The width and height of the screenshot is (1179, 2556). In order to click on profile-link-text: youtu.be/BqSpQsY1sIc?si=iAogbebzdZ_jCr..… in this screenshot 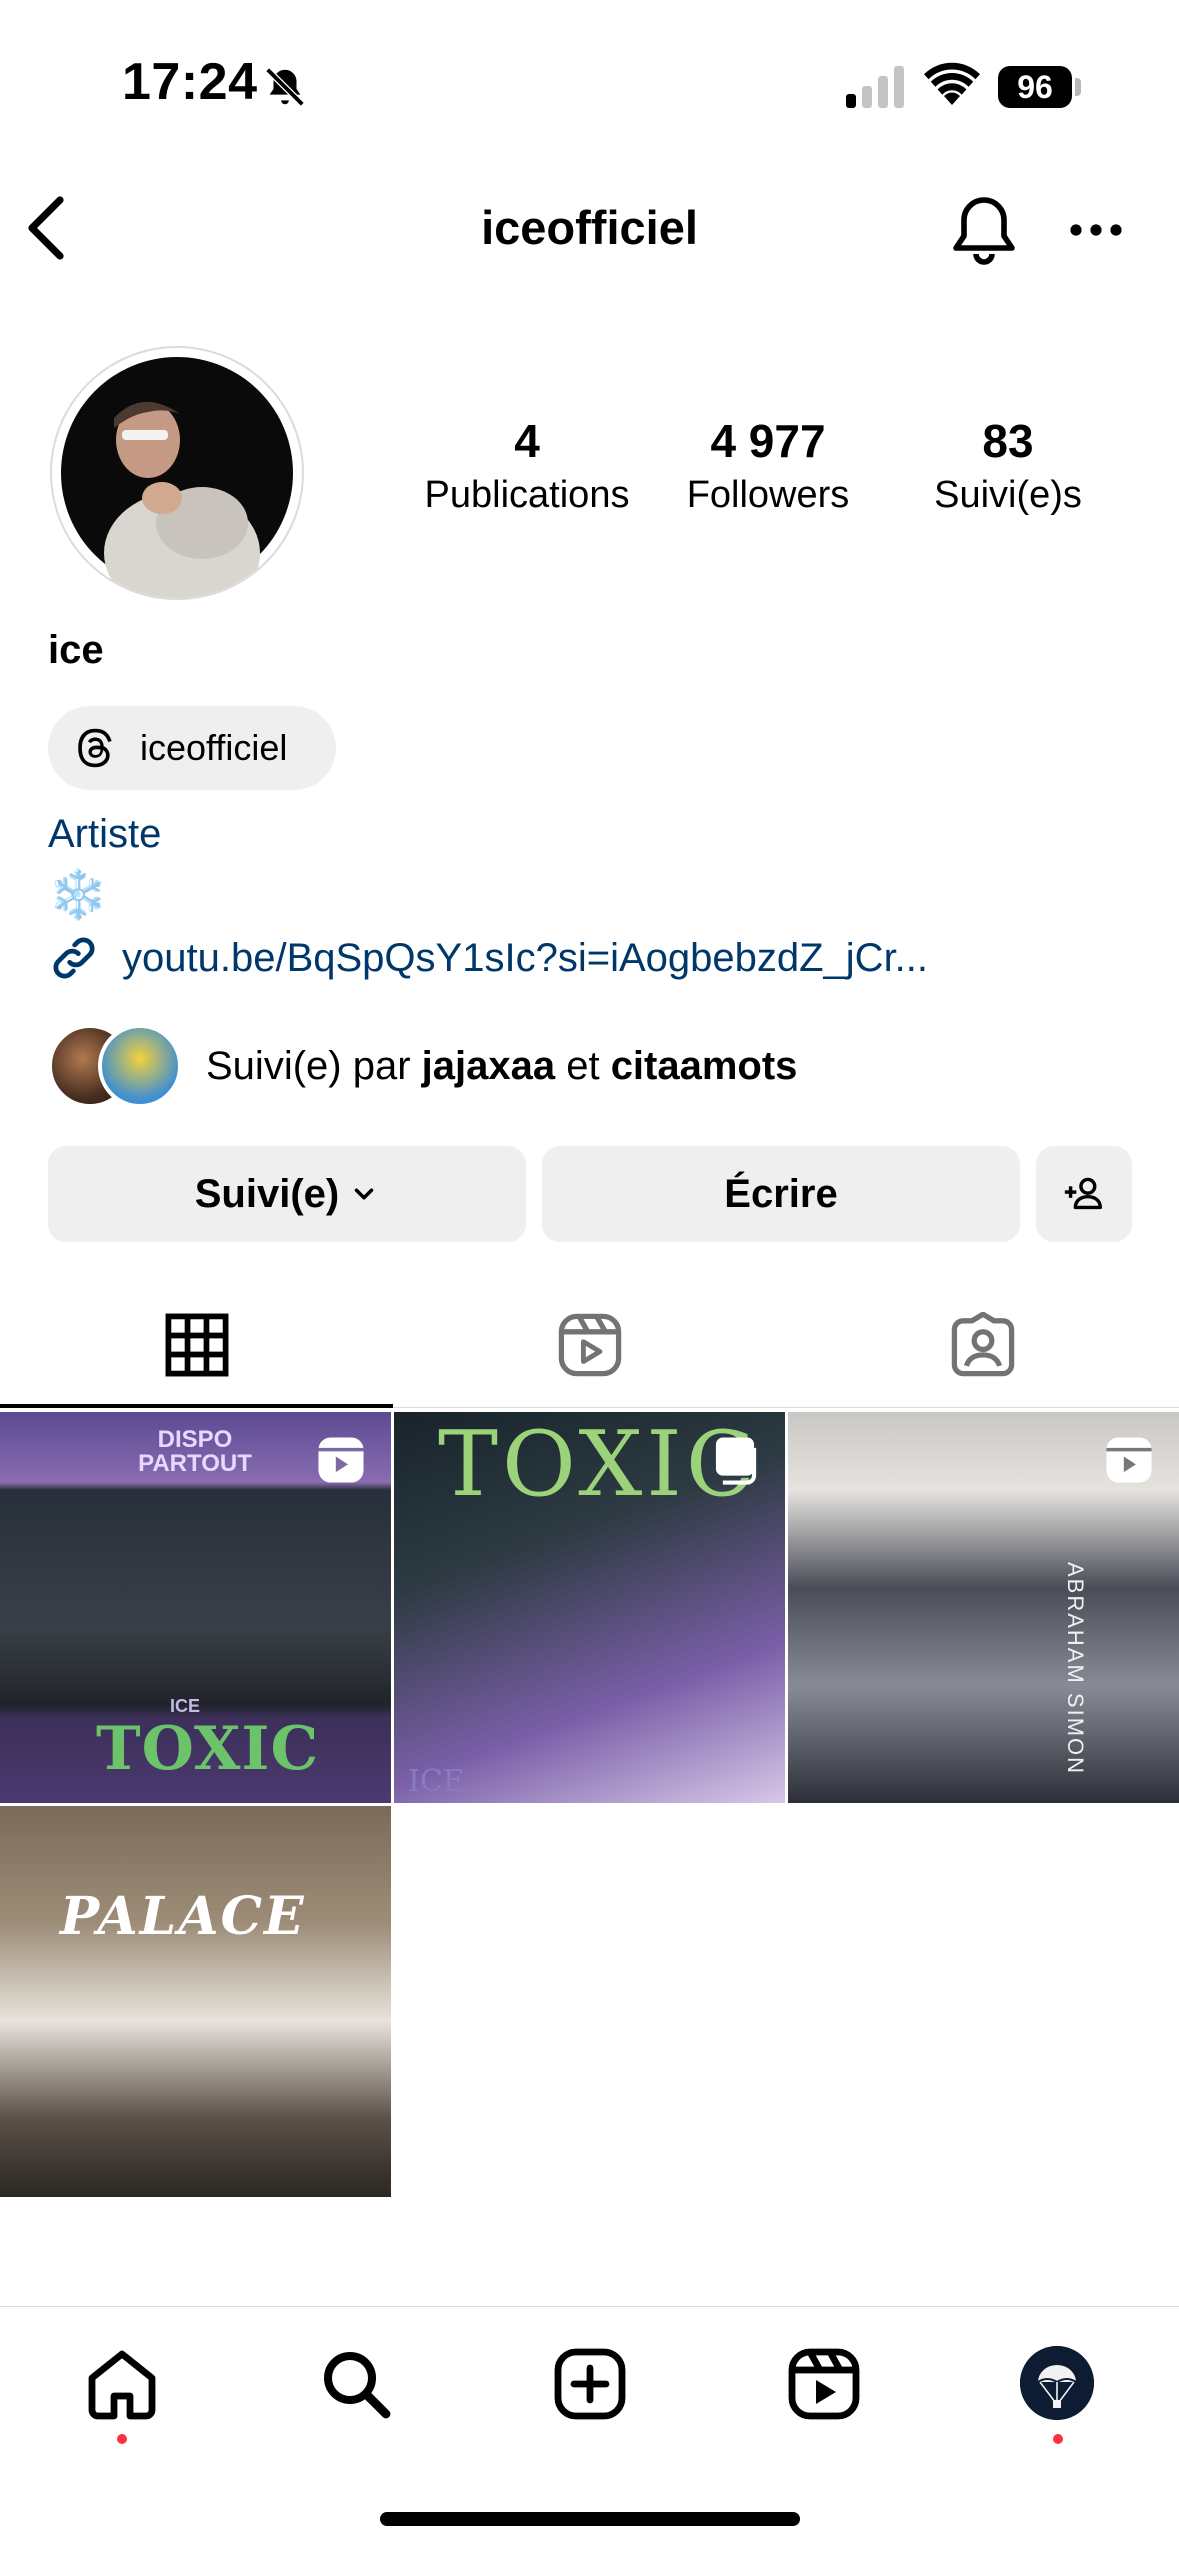, I will do `click(525, 957)`.